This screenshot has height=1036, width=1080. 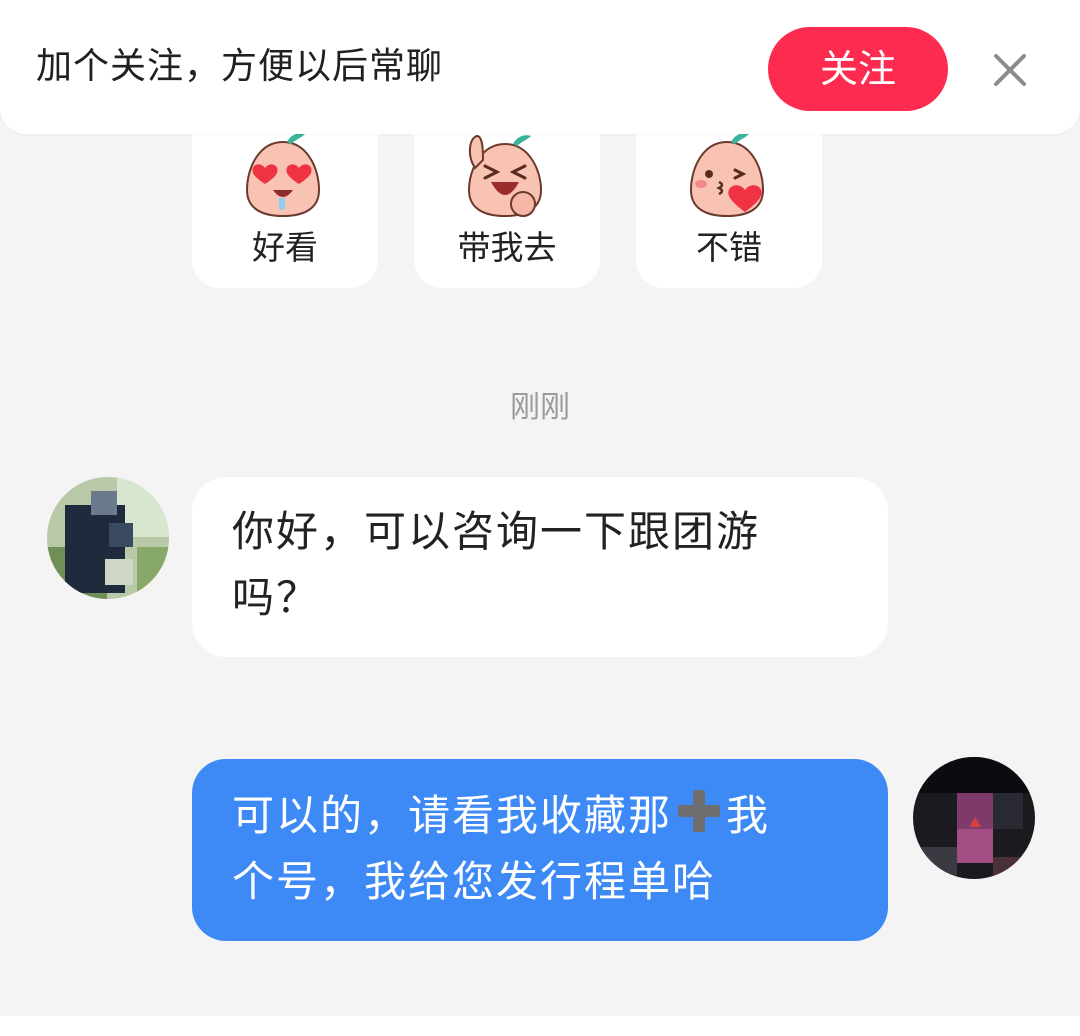 I want to click on sticker-reply-bucuo: 不错, so click(x=729, y=200).